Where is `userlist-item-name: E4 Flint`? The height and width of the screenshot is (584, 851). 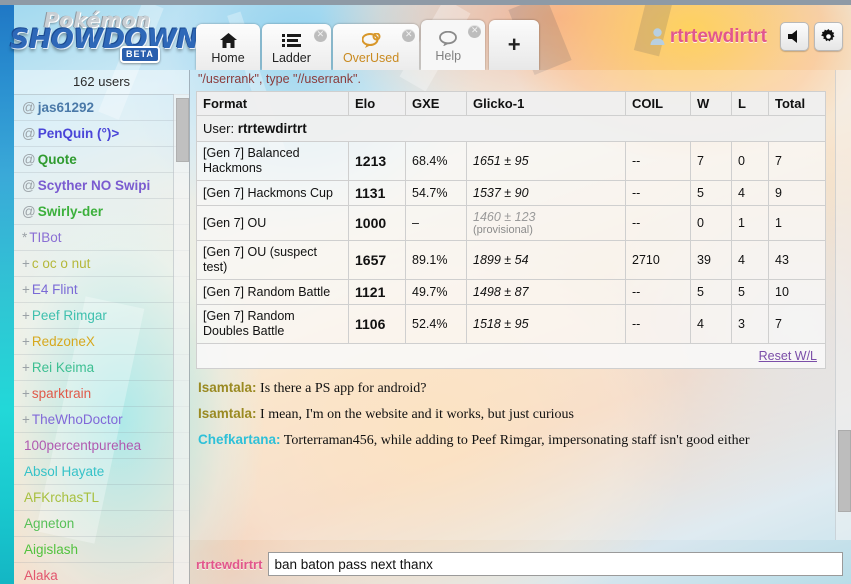 userlist-item-name: E4 Flint is located at coordinates (54, 289).